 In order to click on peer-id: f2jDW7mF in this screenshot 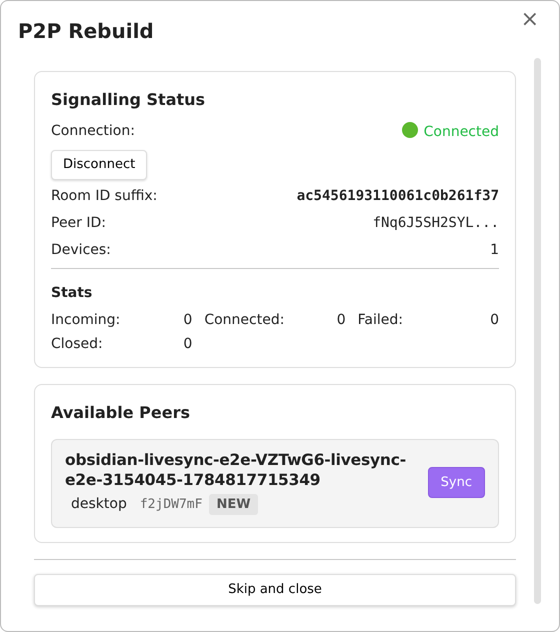, I will do `click(171, 505)`.